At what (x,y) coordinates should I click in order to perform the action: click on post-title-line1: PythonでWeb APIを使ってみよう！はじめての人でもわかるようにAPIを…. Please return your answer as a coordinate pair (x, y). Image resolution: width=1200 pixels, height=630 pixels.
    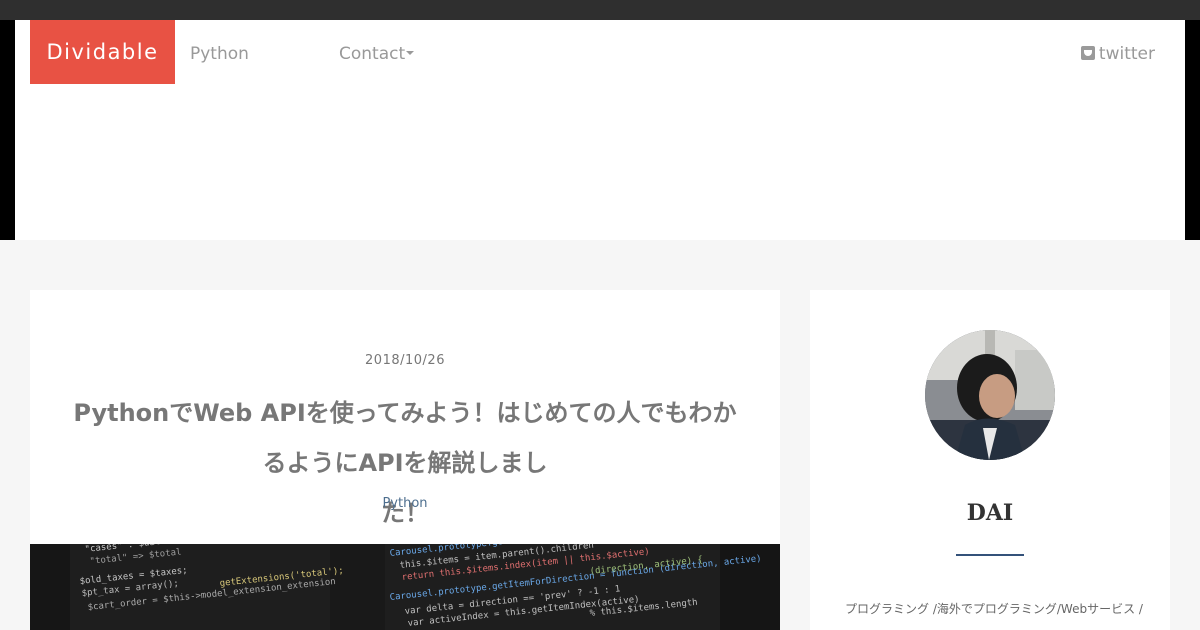
    Looking at the image, I should click on (405, 438).